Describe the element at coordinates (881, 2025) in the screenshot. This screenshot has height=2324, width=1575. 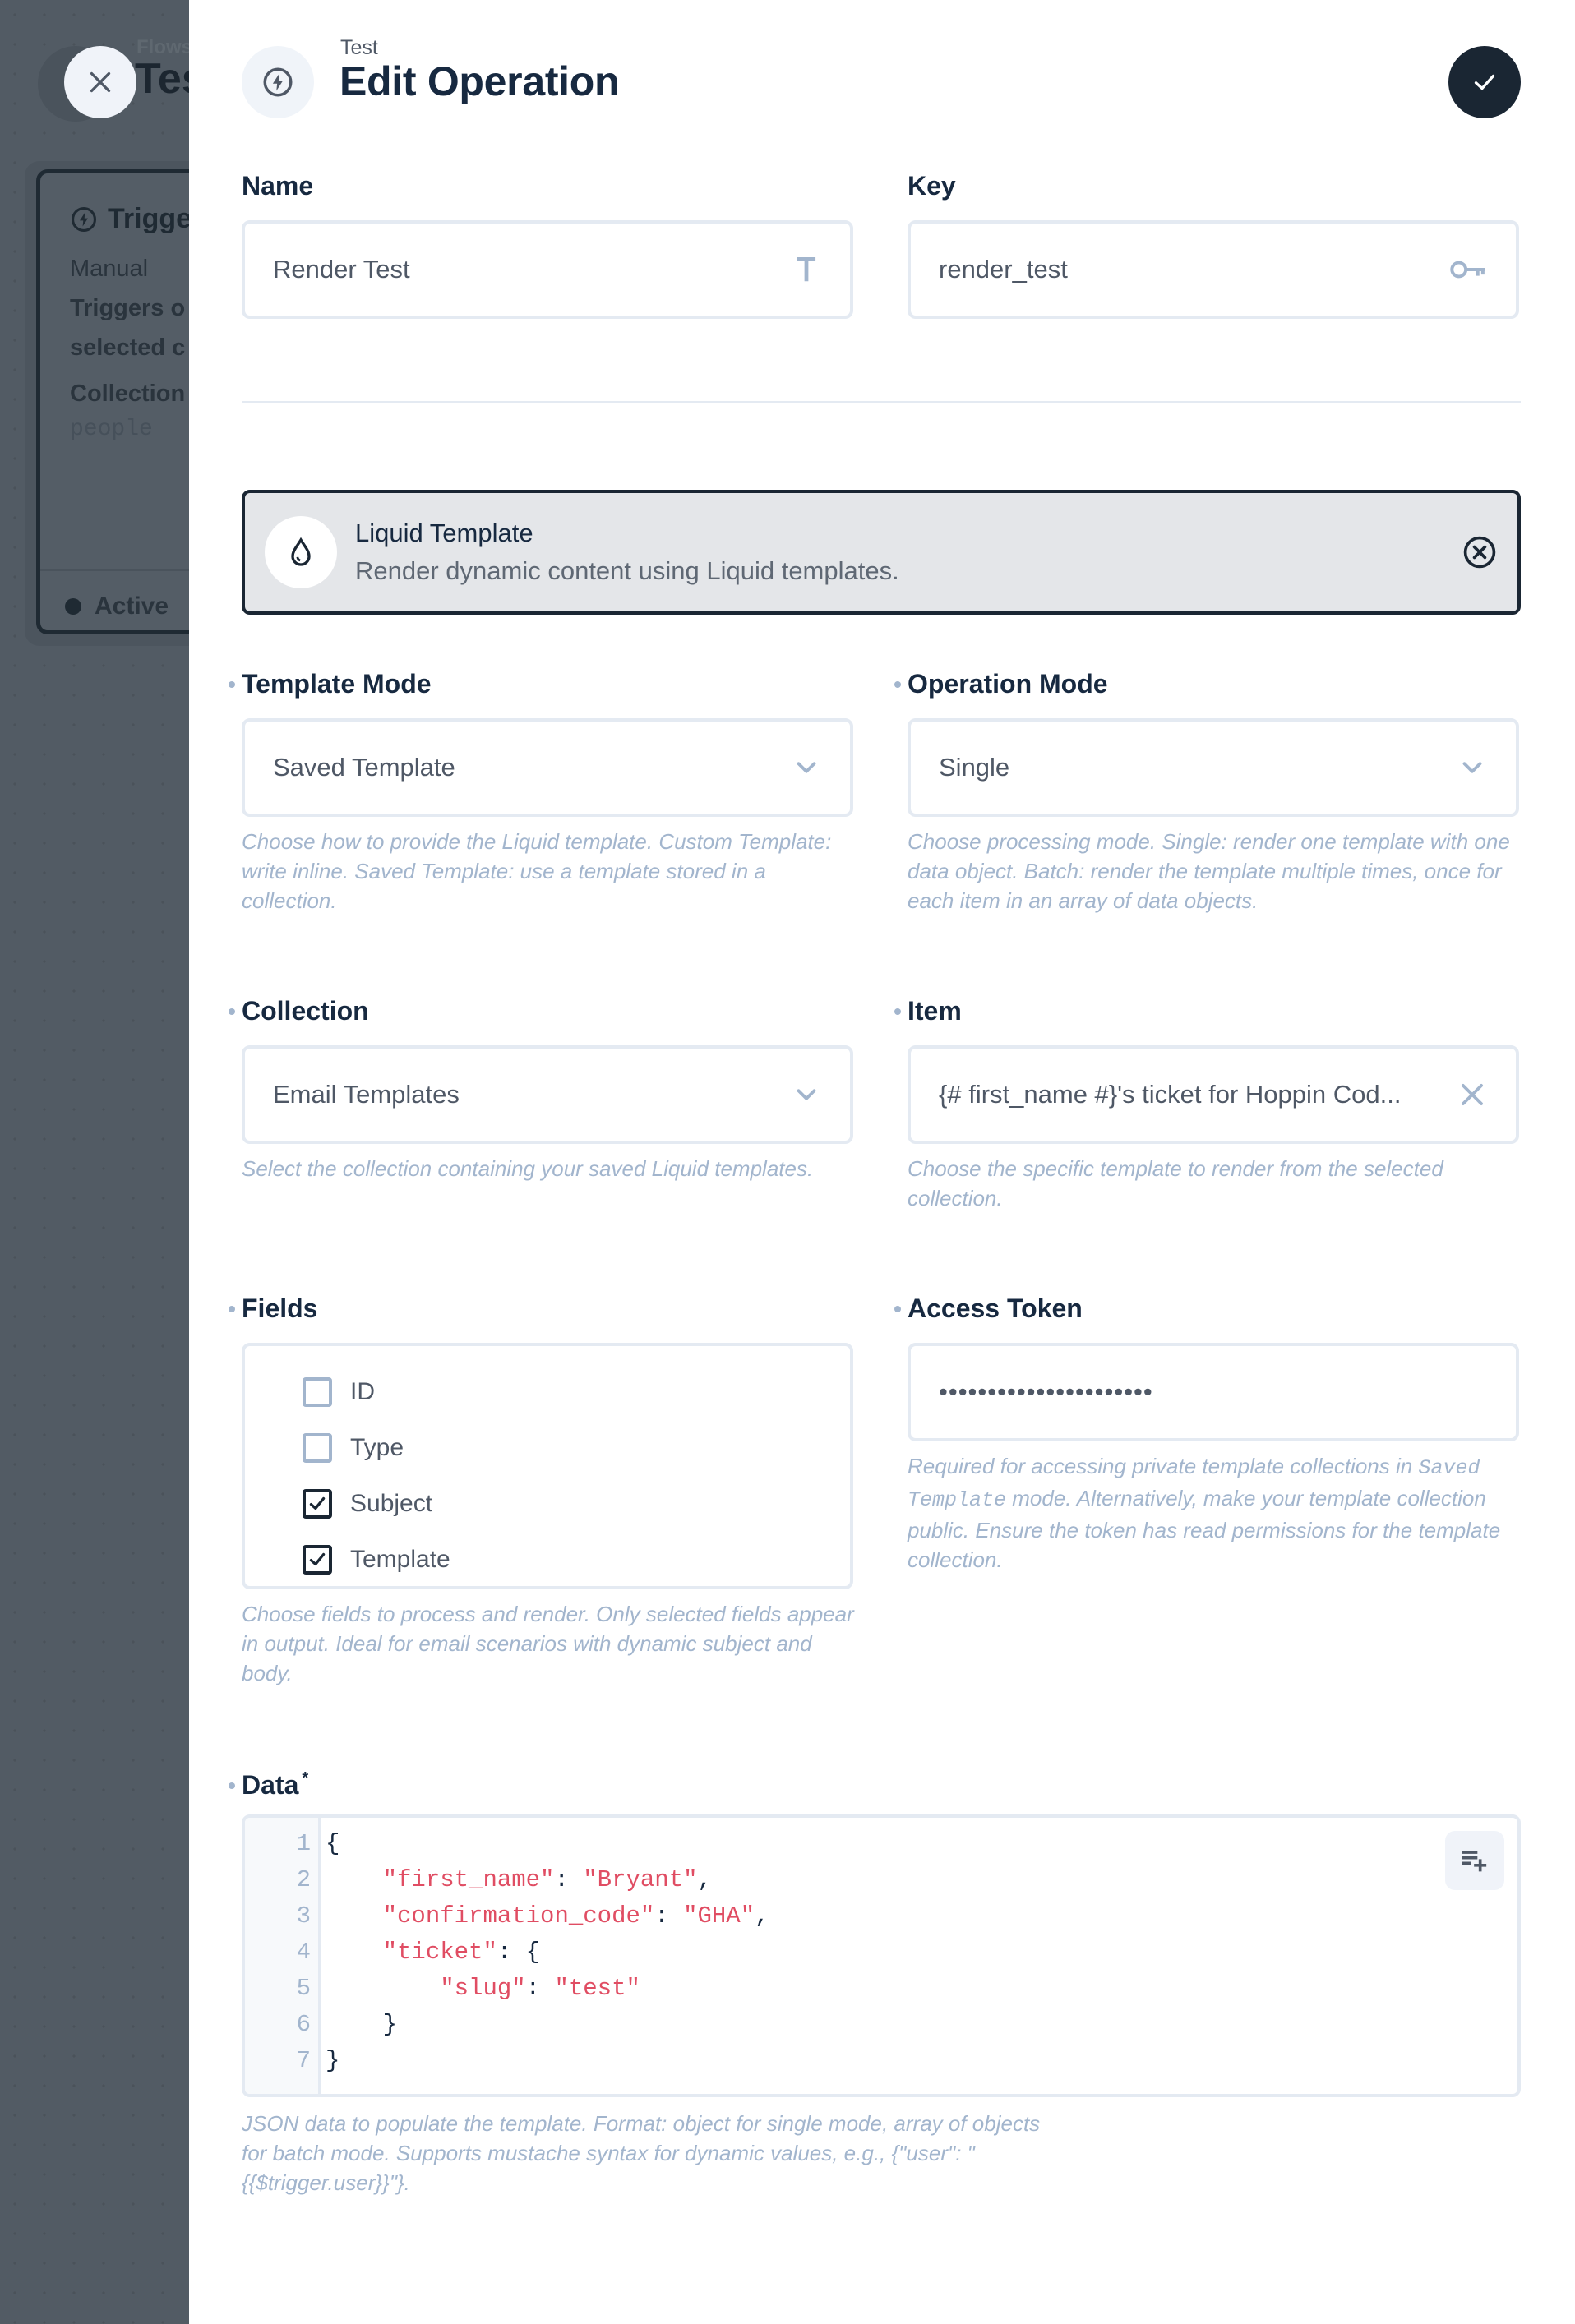
I see `code-line: 6 }` at that location.